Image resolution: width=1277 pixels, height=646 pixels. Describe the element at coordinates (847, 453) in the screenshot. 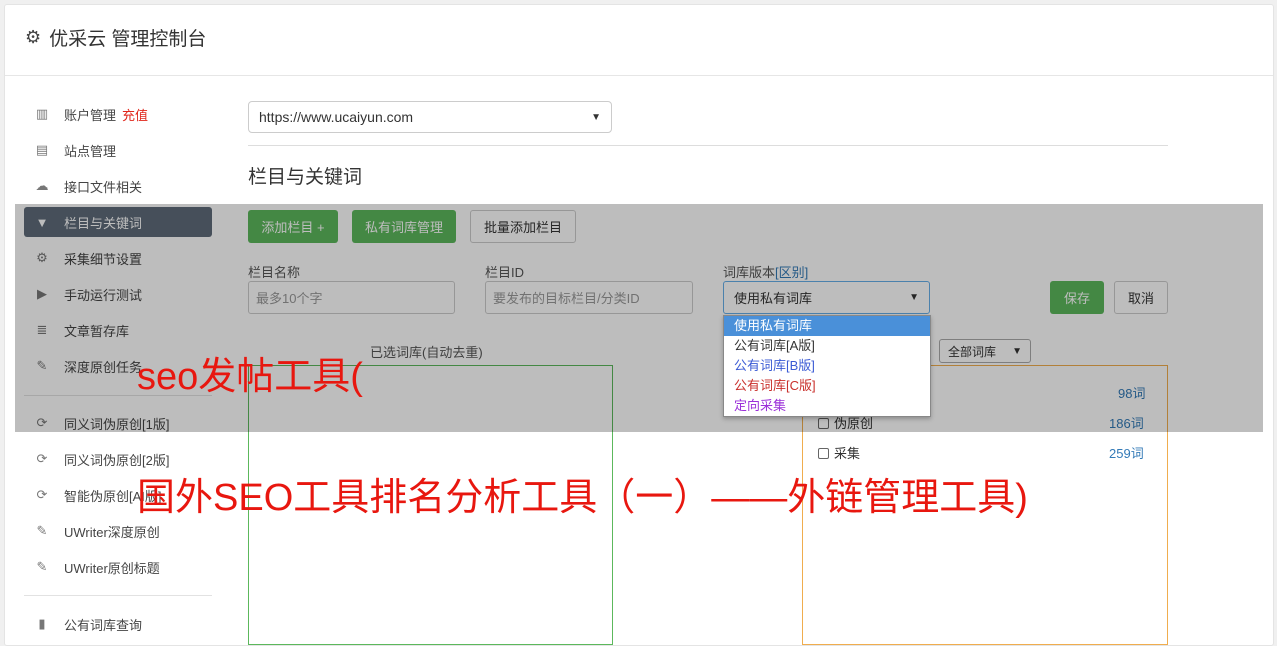

I see `lib-row-label: 采集` at that location.